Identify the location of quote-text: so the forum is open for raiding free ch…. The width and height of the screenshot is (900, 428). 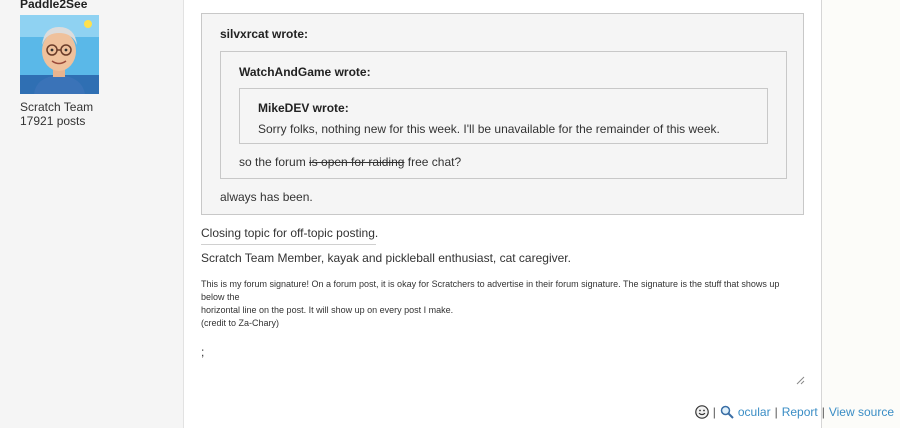
(350, 162).